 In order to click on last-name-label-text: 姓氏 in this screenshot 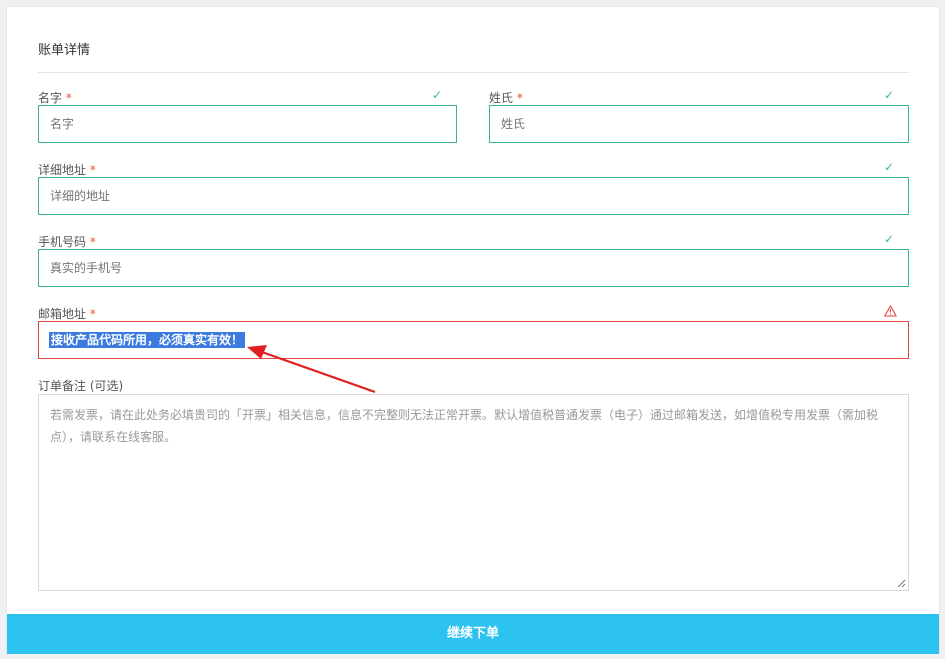, I will do `click(501, 98)`.